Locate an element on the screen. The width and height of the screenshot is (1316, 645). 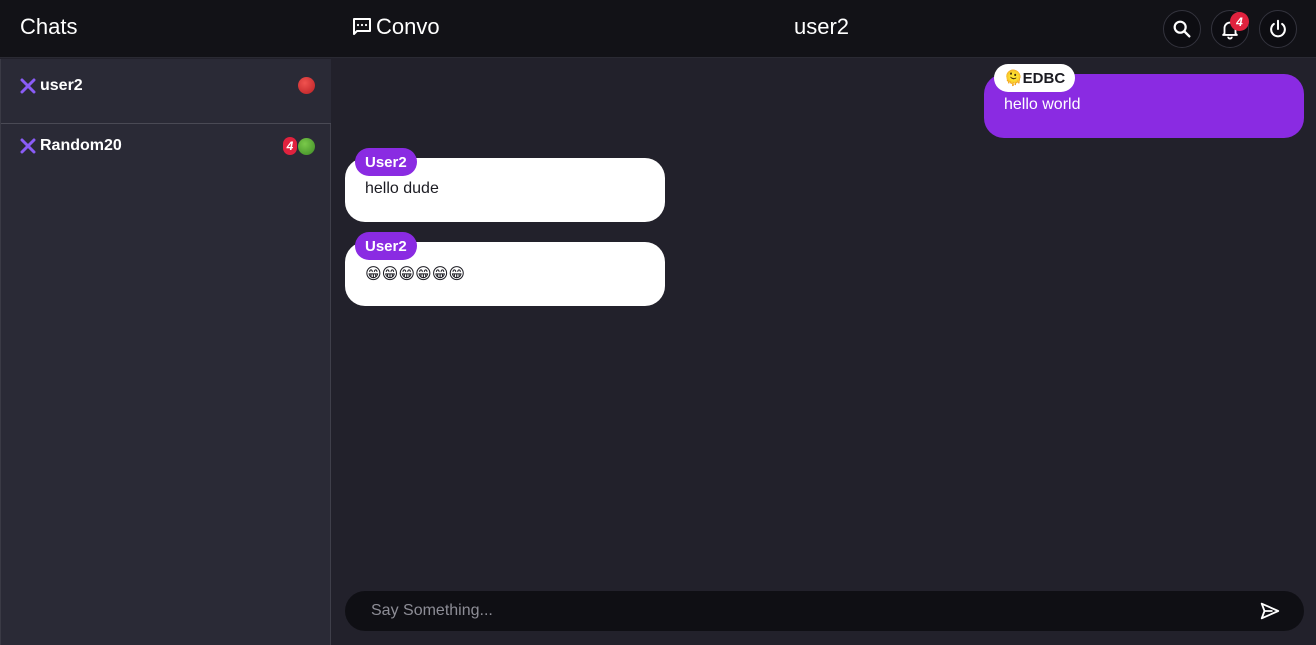
search-icon is located at coordinates (1182, 29).